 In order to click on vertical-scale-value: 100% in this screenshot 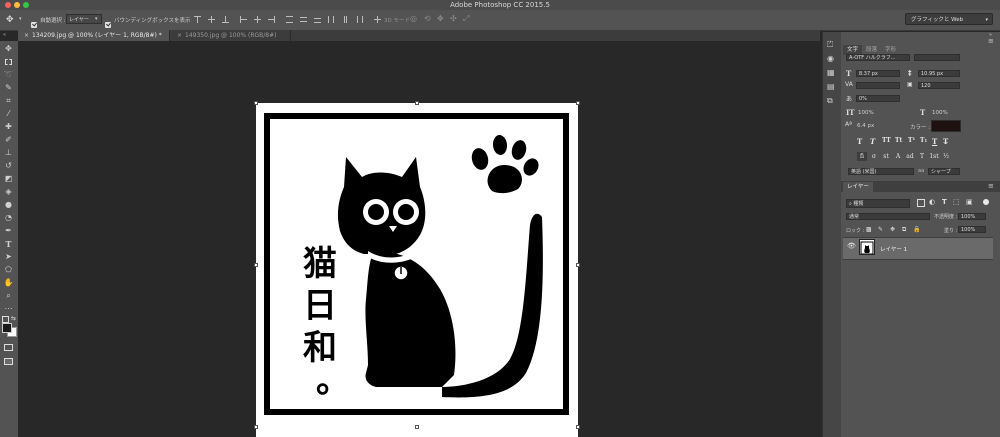, I will do `click(866, 113)`.